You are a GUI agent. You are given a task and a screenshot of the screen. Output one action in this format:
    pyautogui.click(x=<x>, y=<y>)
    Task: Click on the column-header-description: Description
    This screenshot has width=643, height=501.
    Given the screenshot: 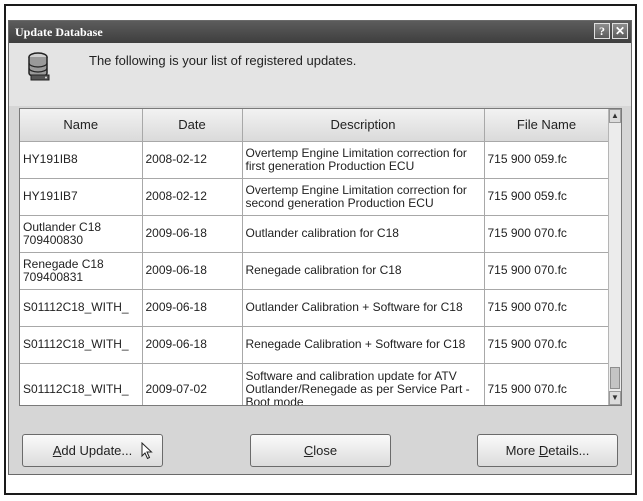 What is the action you would take?
    pyautogui.click(x=363, y=125)
    